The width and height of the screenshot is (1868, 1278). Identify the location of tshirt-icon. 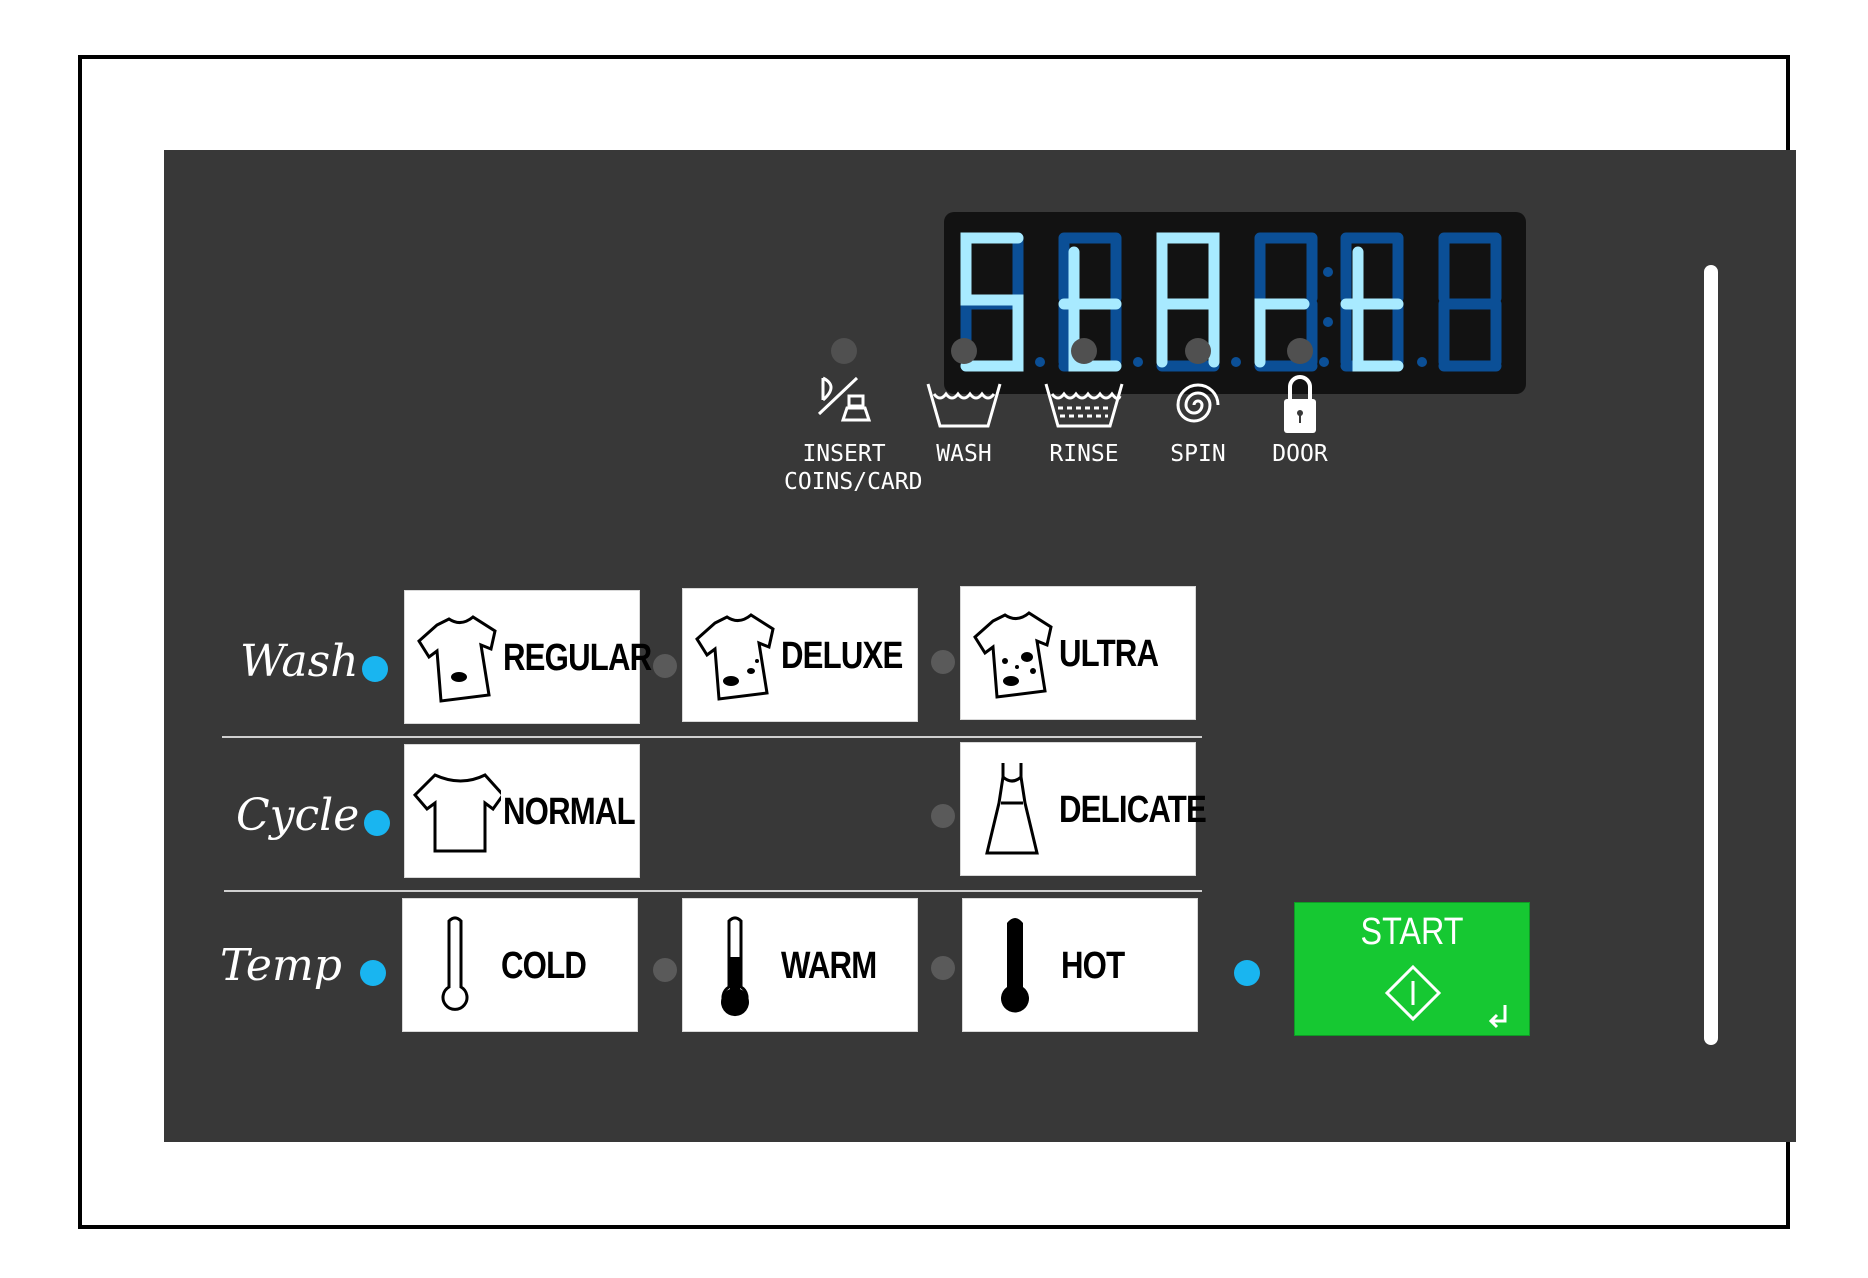
(456, 813).